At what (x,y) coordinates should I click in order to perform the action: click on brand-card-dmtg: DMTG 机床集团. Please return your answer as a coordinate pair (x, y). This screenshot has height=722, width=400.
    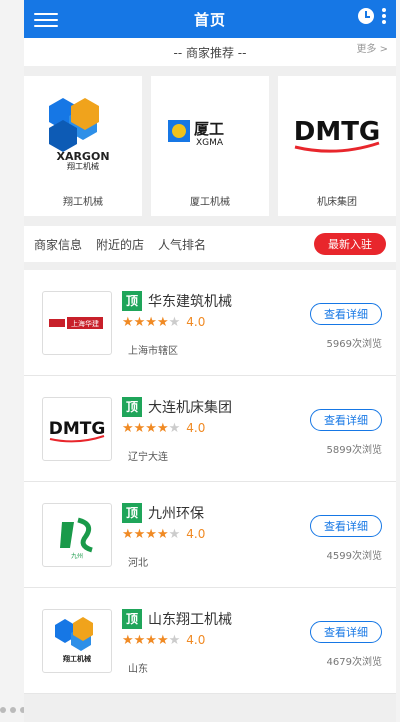
    Looking at the image, I should click on (337, 146).